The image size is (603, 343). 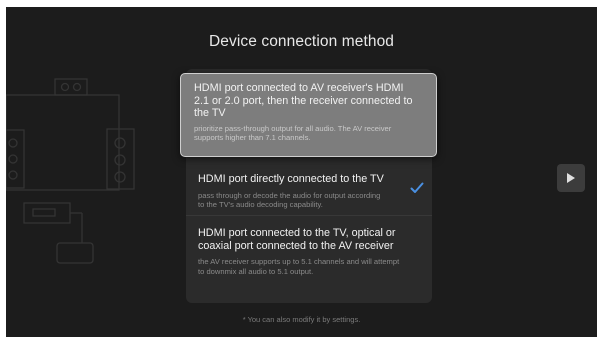 I want to click on home-theater-illustration, so click(x=70, y=171).